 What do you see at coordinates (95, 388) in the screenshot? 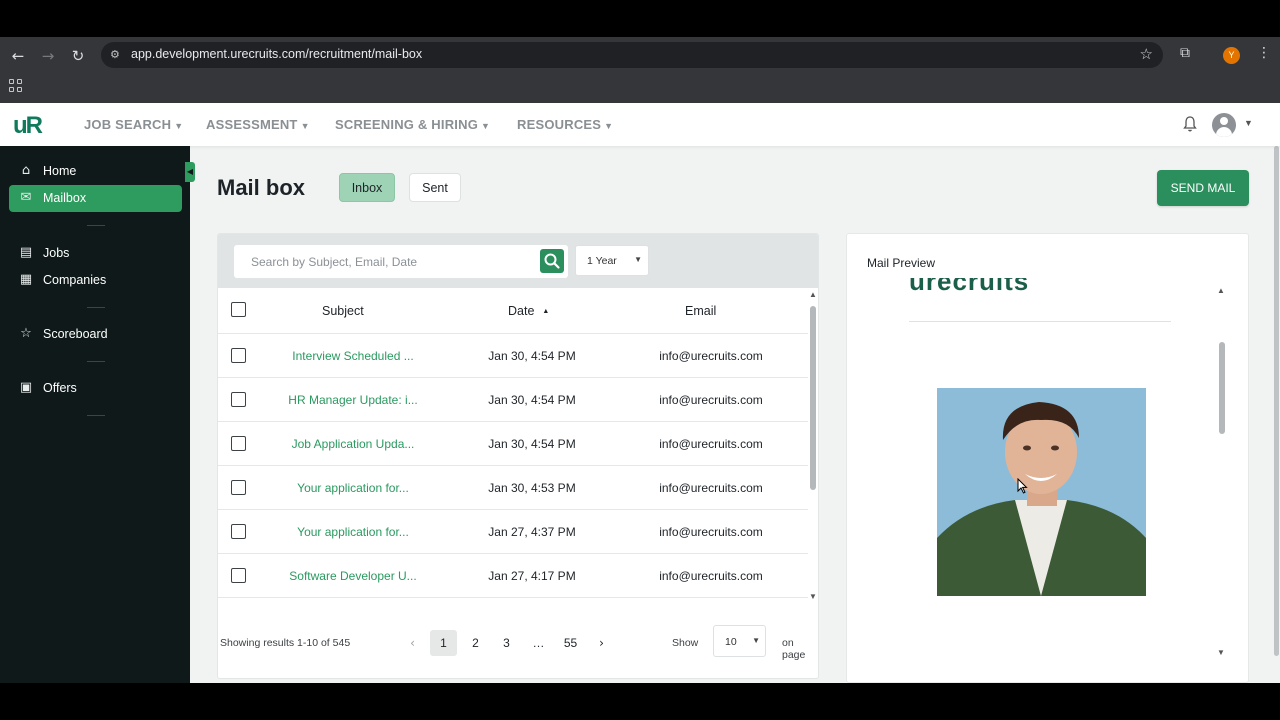
I see `sidebar-item-offers: ▣ Offers` at bounding box center [95, 388].